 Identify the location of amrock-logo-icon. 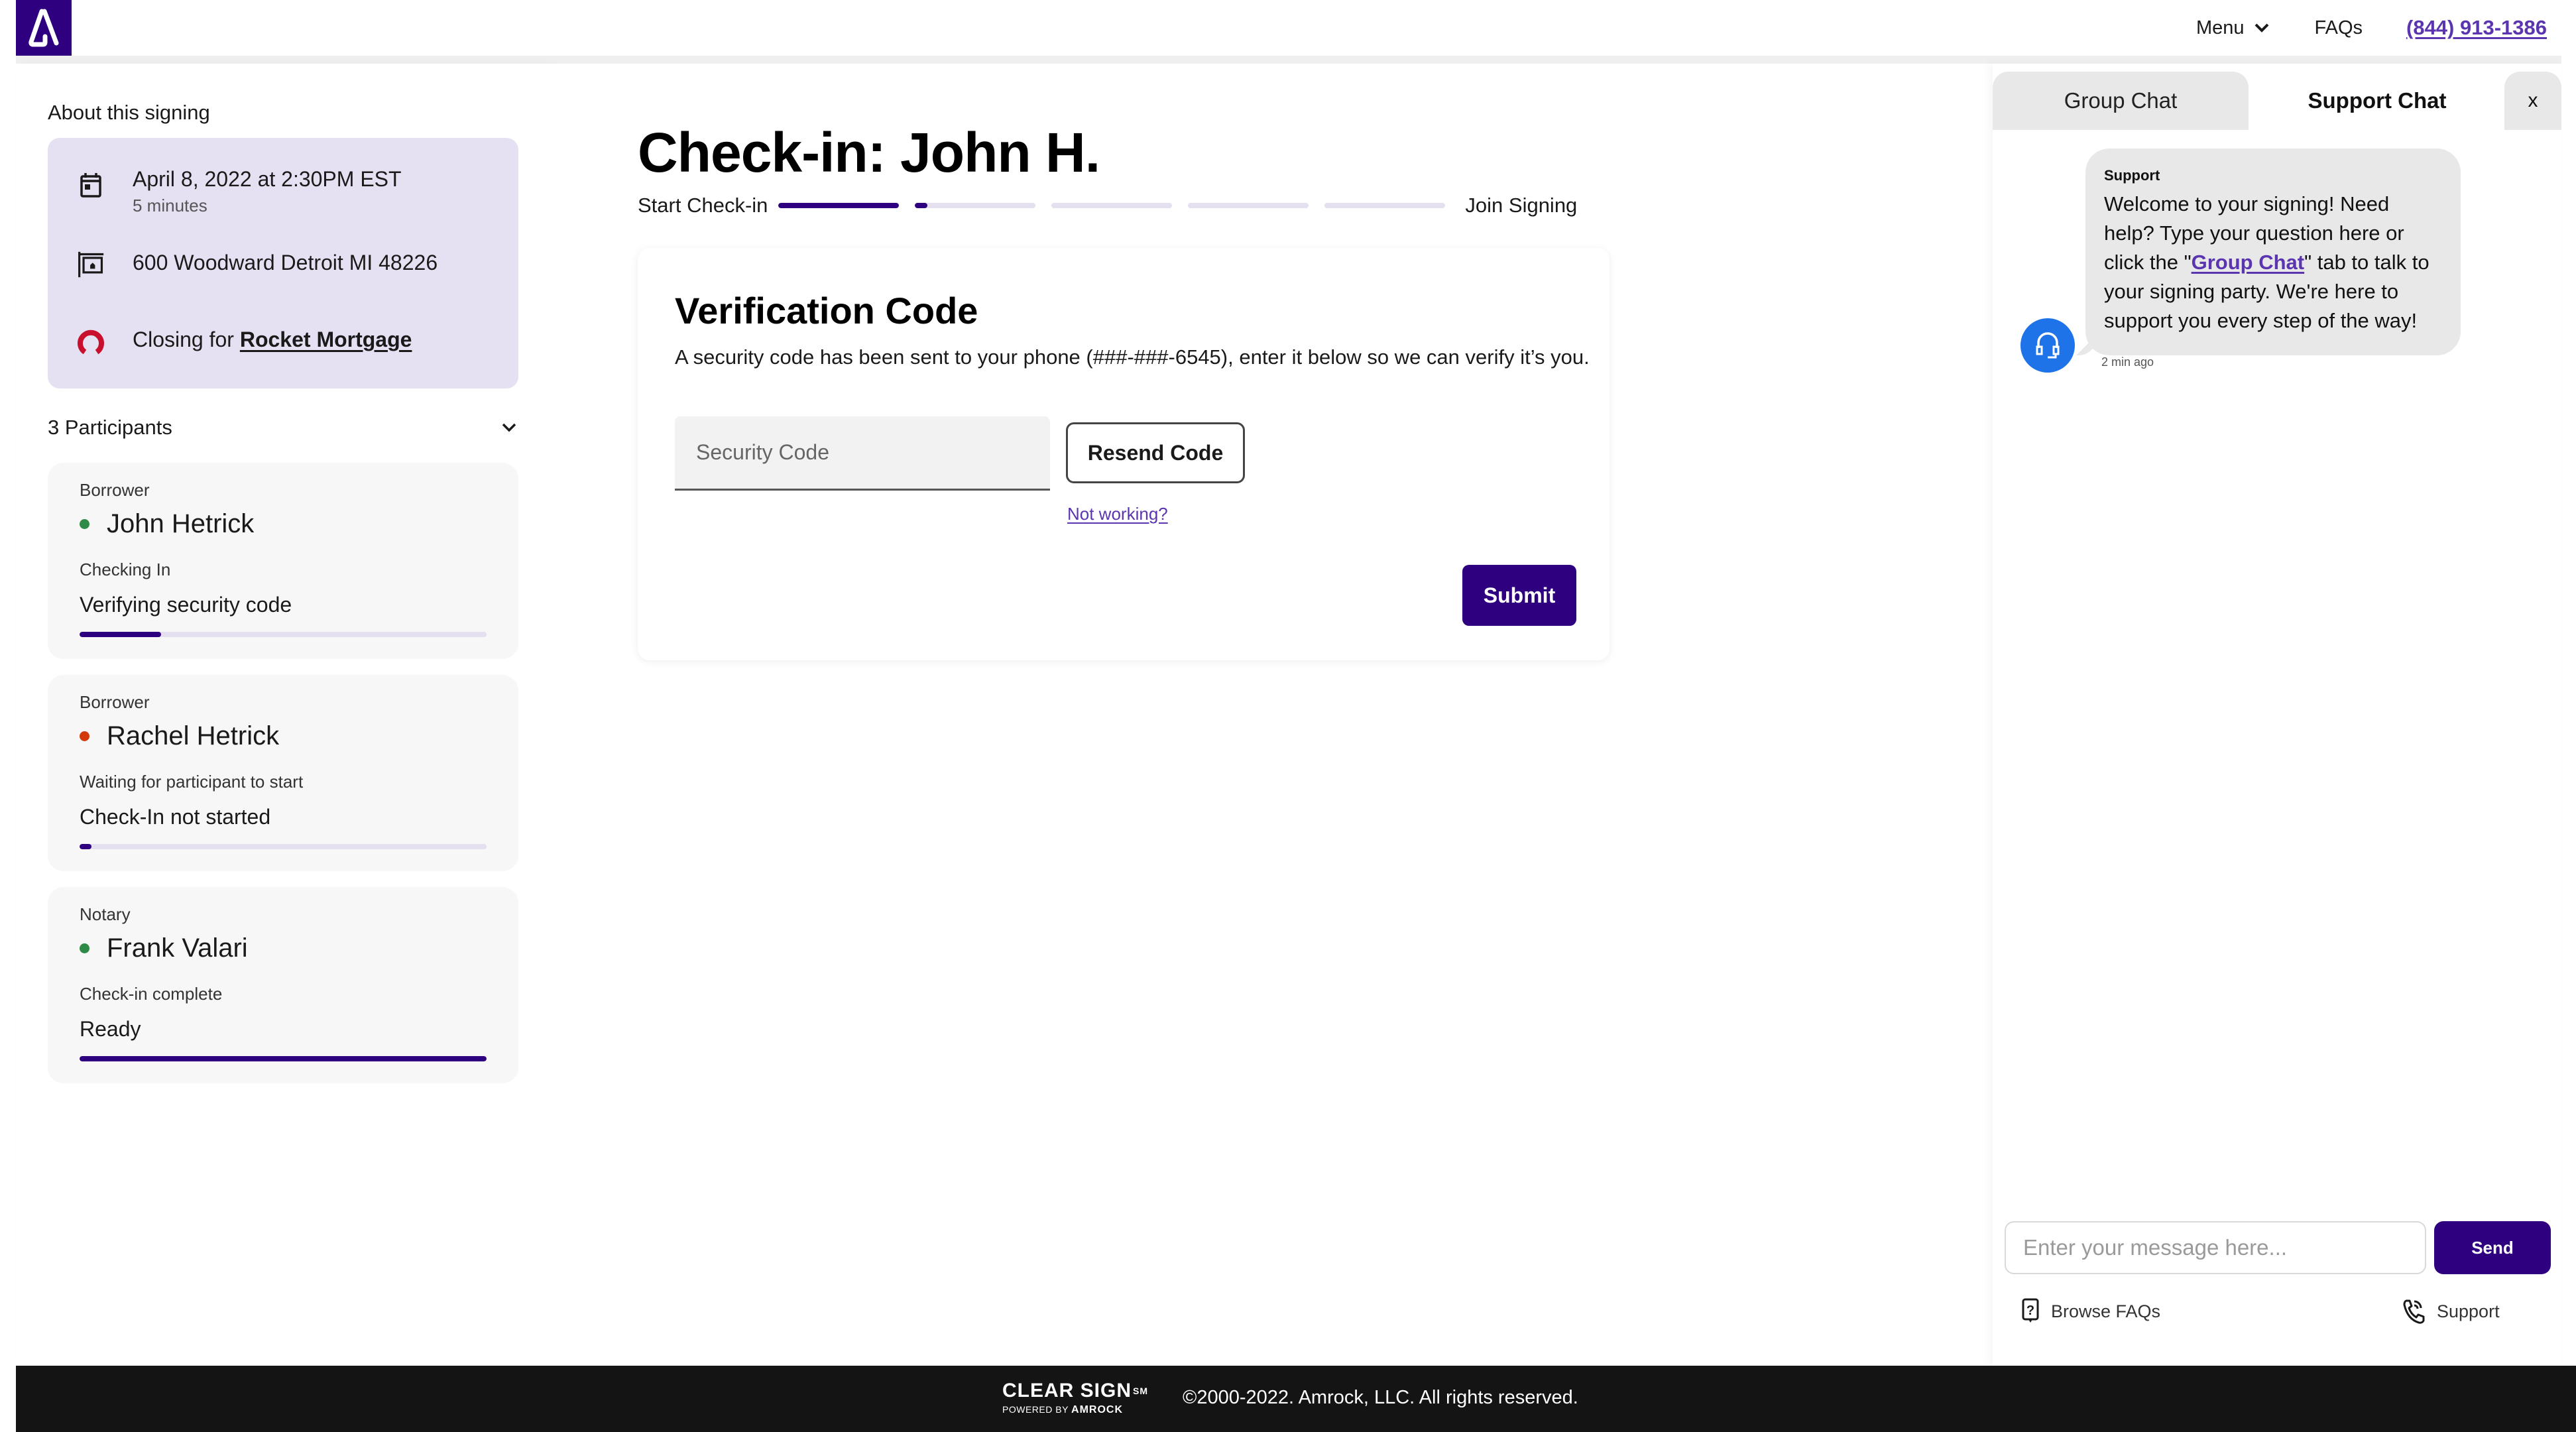
(44, 28).